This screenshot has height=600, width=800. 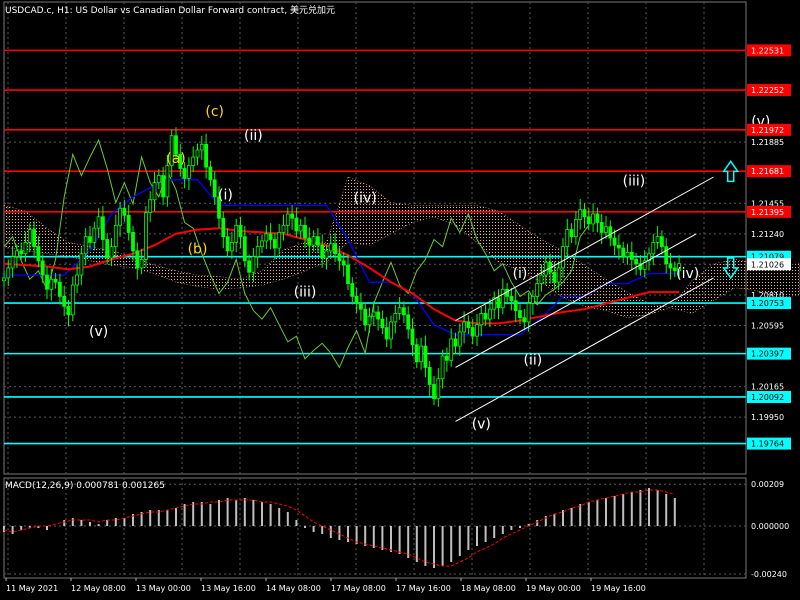 What do you see at coordinates (767, 142) in the screenshot?
I see `y-tick-label: 1.21885` at bounding box center [767, 142].